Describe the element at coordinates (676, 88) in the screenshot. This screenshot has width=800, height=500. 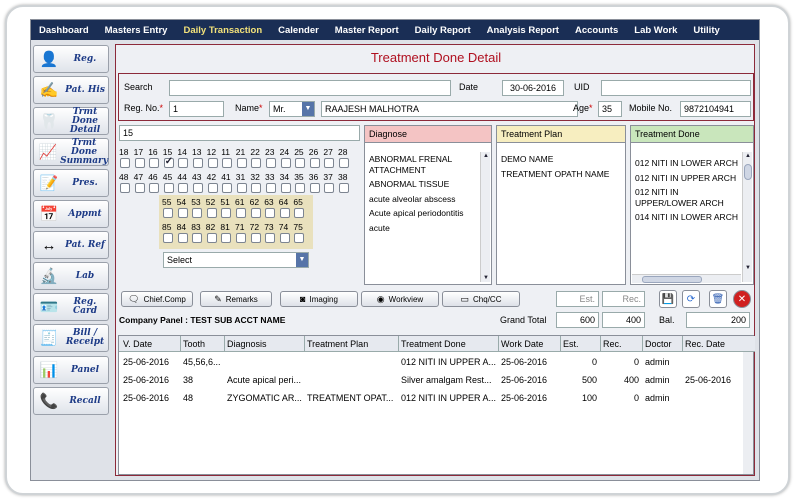
I see `uid-input` at that location.